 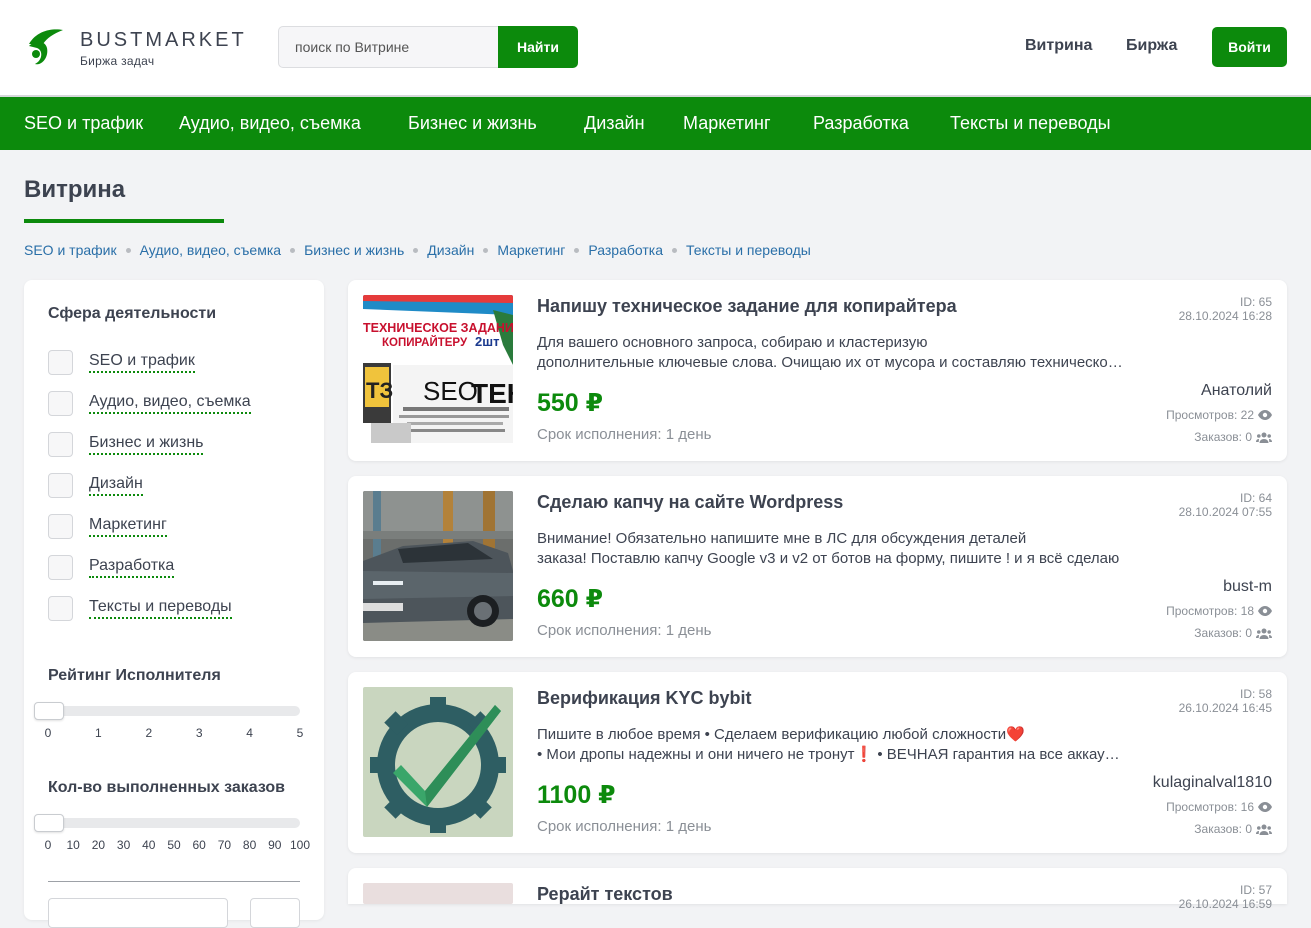 I want to click on listing-title: Рерайт текстов, so click(x=605, y=894).